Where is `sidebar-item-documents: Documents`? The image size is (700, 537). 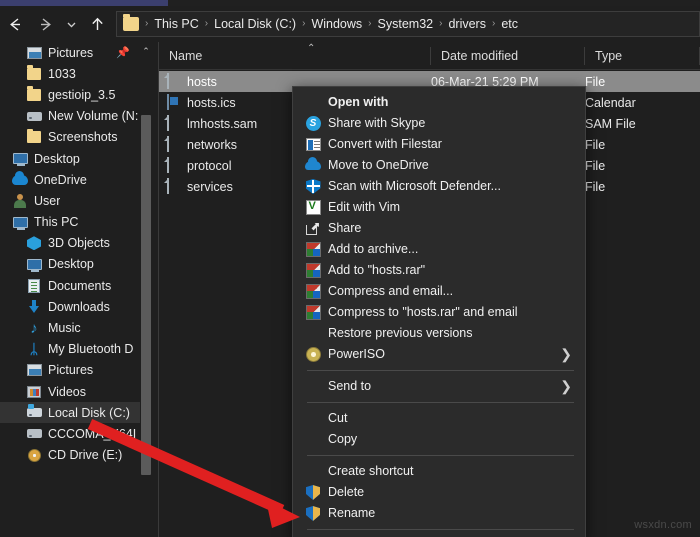 sidebar-item-documents: Documents is located at coordinates (76, 285).